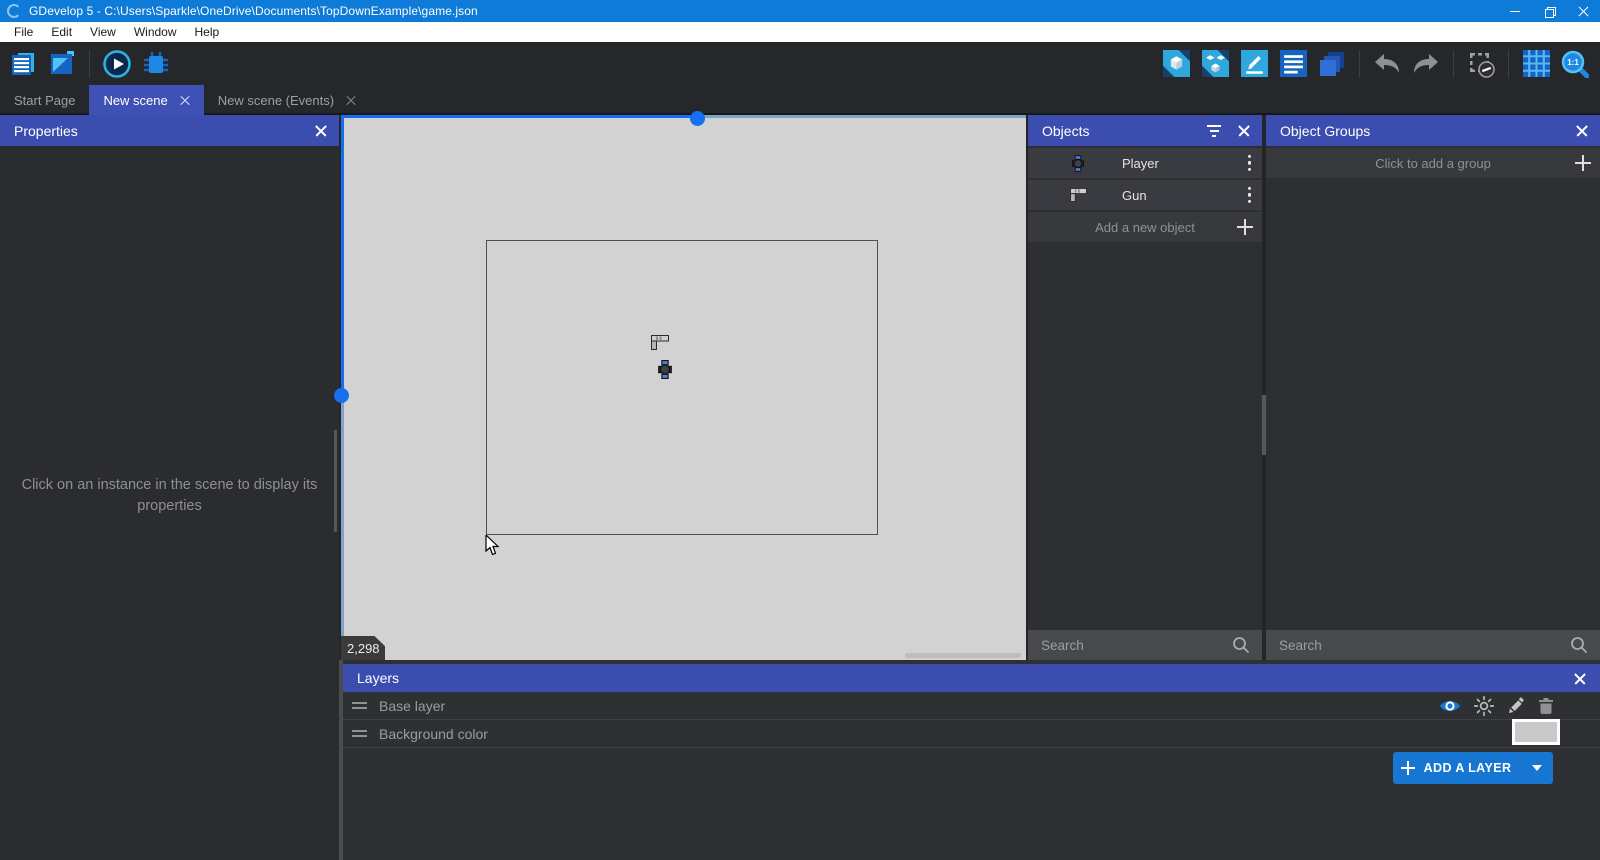 Image resolution: width=1600 pixels, height=860 pixels. What do you see at coordinates (287, 100) in the screenshot?
I see `tab-new-scene-events: New scene (Events)` at bounding box center [287, 100].